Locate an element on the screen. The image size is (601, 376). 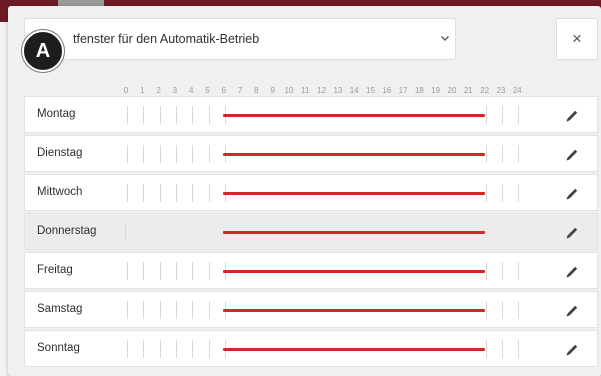
day-row-montag: Montag is located at coordinates (311, 114).